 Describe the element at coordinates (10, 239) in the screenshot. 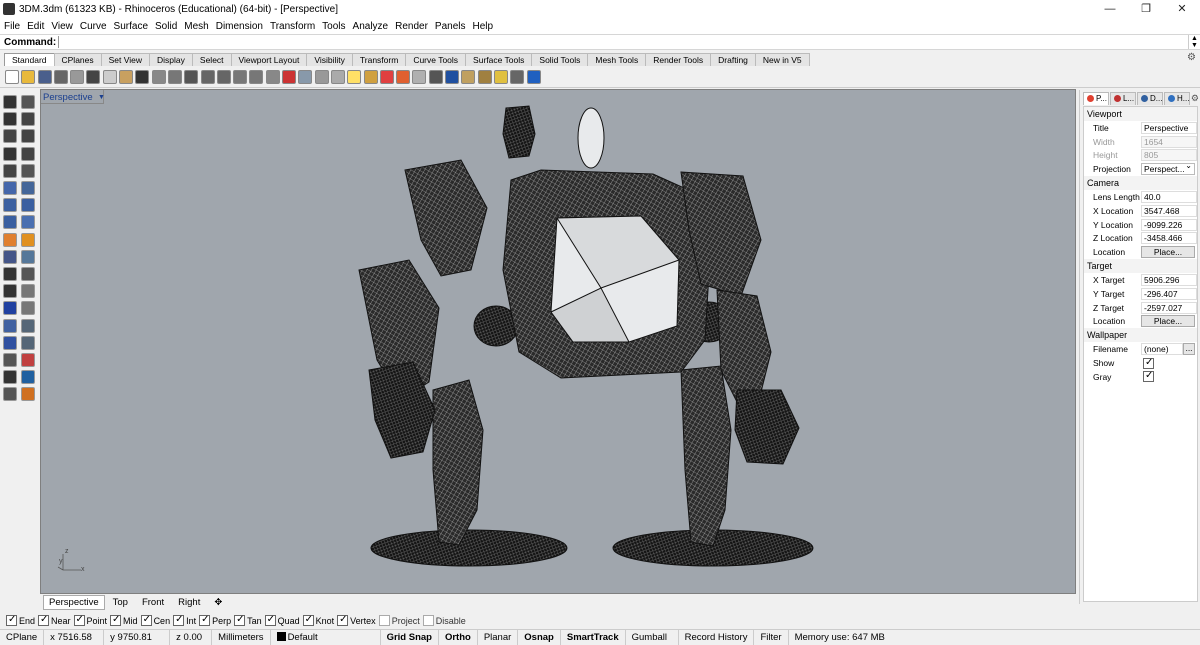

I see `boolean-icon` at that location.